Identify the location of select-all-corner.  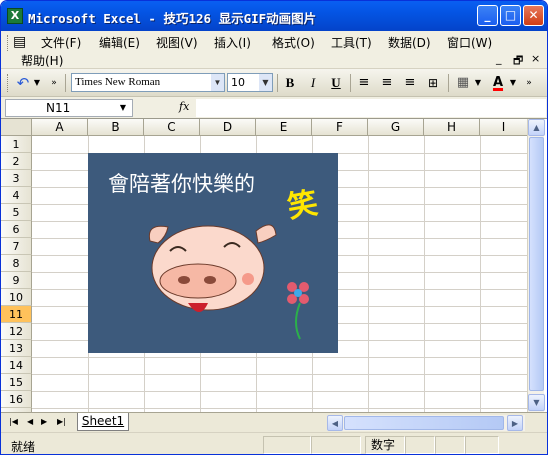
(16, 127).